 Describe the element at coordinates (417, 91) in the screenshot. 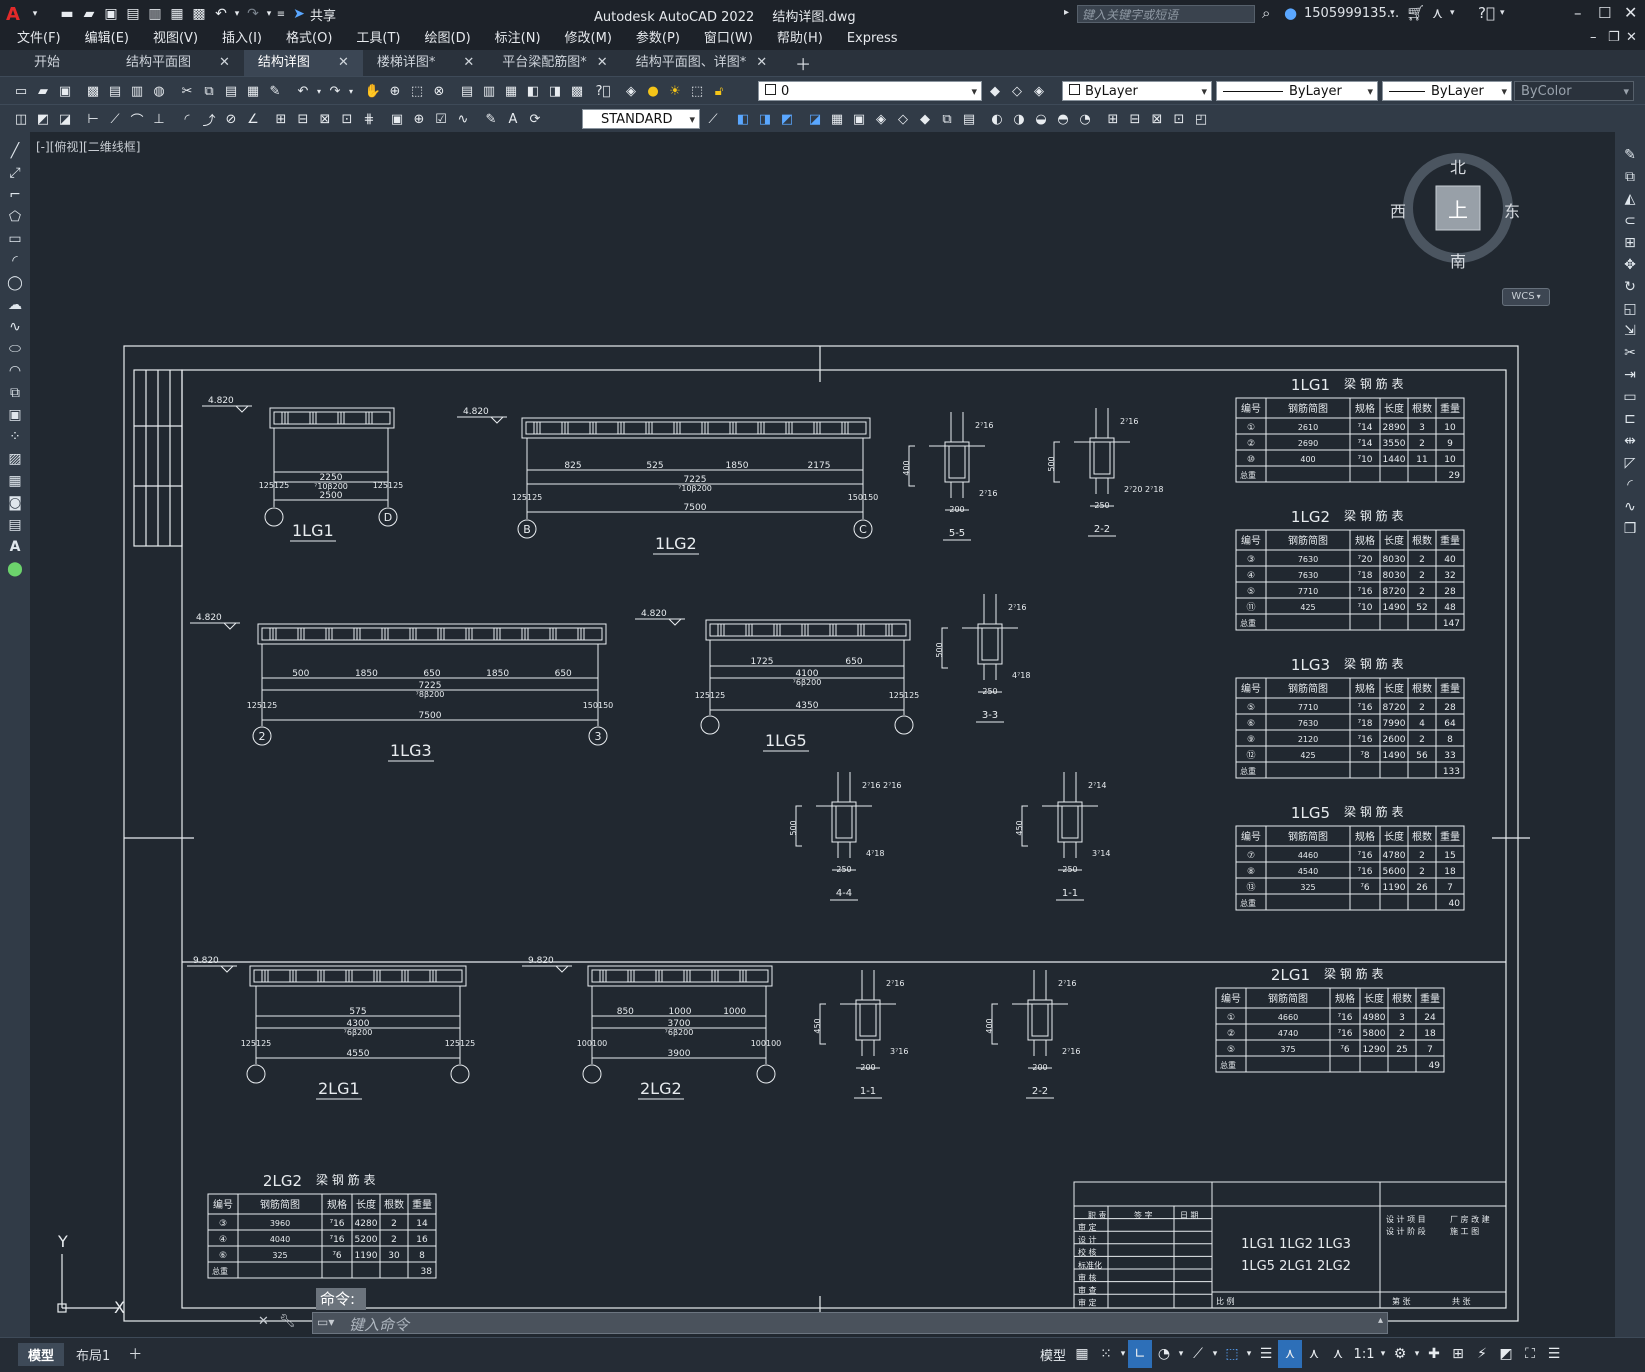

I see `zoom-window-icon: ⬚` at that location.